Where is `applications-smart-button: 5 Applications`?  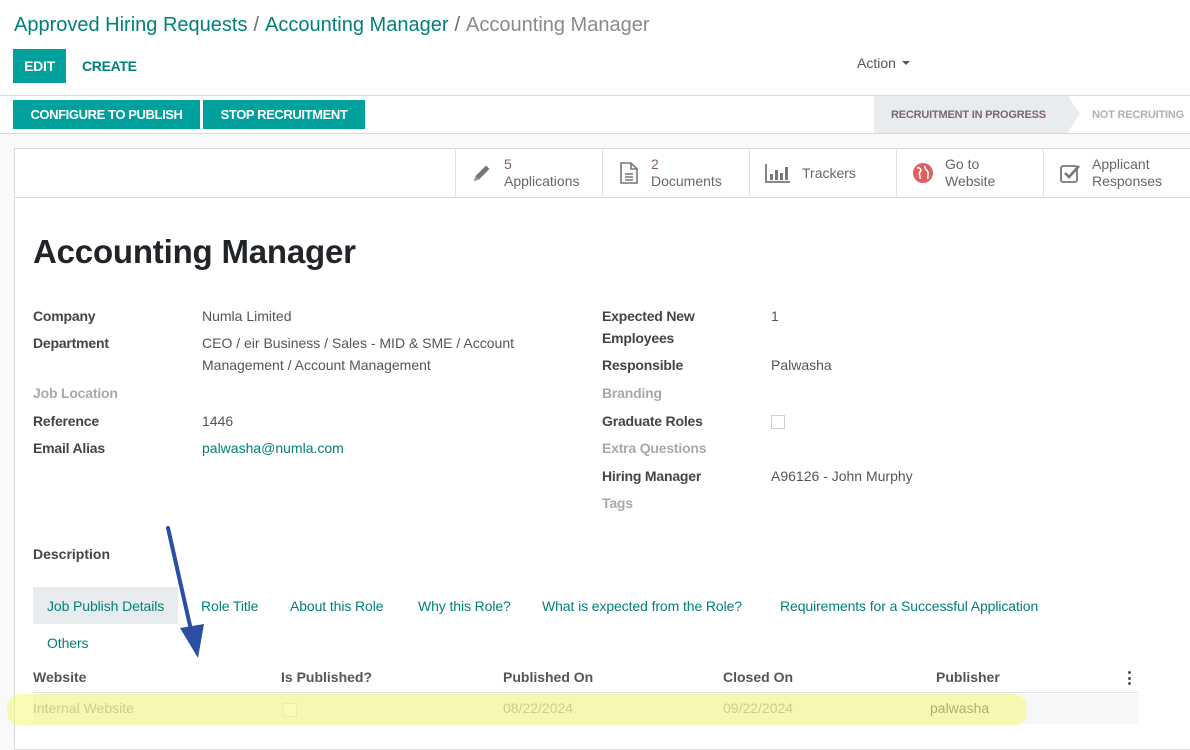
applications-smart-button: 5 Applications is located at coordinates (528, 173).